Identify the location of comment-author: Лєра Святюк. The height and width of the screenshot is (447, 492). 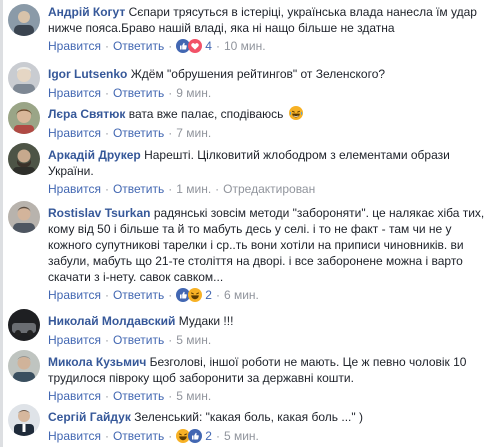
(86, 114).